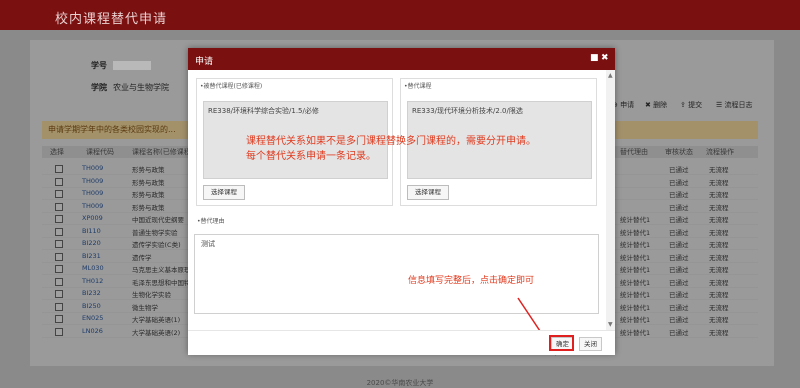  What do you see at coordinates (145, 307) in the screenshot?
I see `row-name: 微生物学` at bounding box center [145, 307].